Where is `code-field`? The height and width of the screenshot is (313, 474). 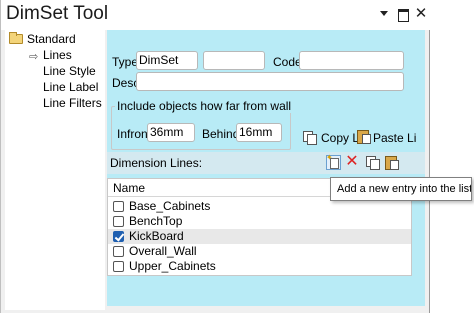
code-field is located at coordinates (351, 60).